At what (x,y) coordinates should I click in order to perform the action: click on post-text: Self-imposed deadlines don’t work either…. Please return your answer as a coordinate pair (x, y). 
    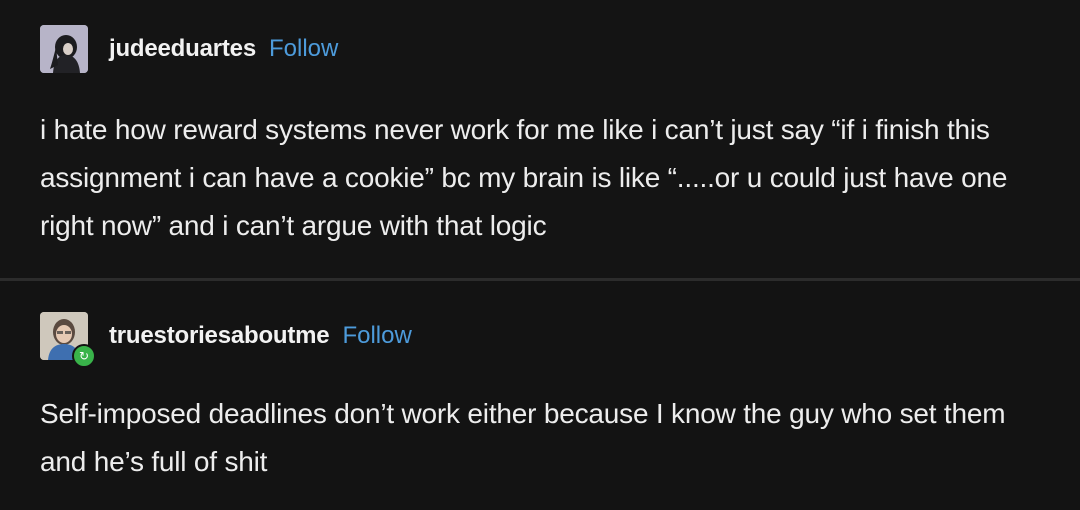
    Looking at the image, I should click on (523, 437).